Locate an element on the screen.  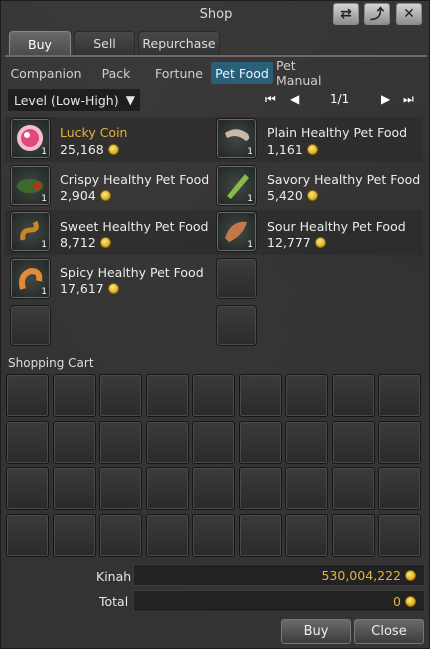
lucky-coin-icon: 1 is located at coordinates (30, 138).